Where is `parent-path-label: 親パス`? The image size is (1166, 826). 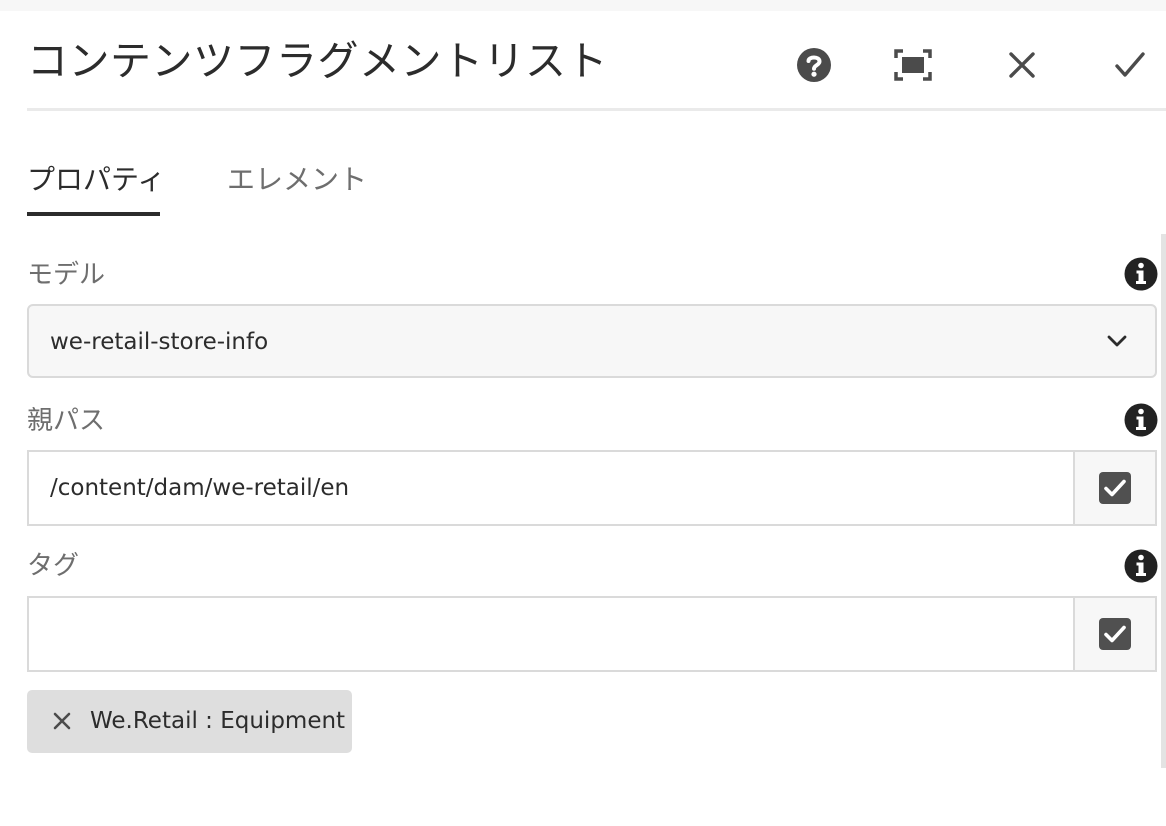
parent-path-label: 親パス is located at coordinates (66, 421).